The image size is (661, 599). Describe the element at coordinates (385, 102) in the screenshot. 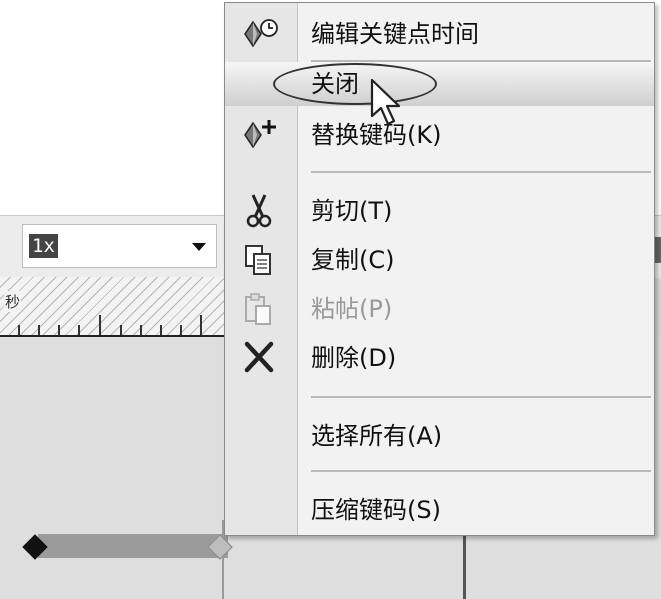

I see `mouse-cursor-icon` at that location.